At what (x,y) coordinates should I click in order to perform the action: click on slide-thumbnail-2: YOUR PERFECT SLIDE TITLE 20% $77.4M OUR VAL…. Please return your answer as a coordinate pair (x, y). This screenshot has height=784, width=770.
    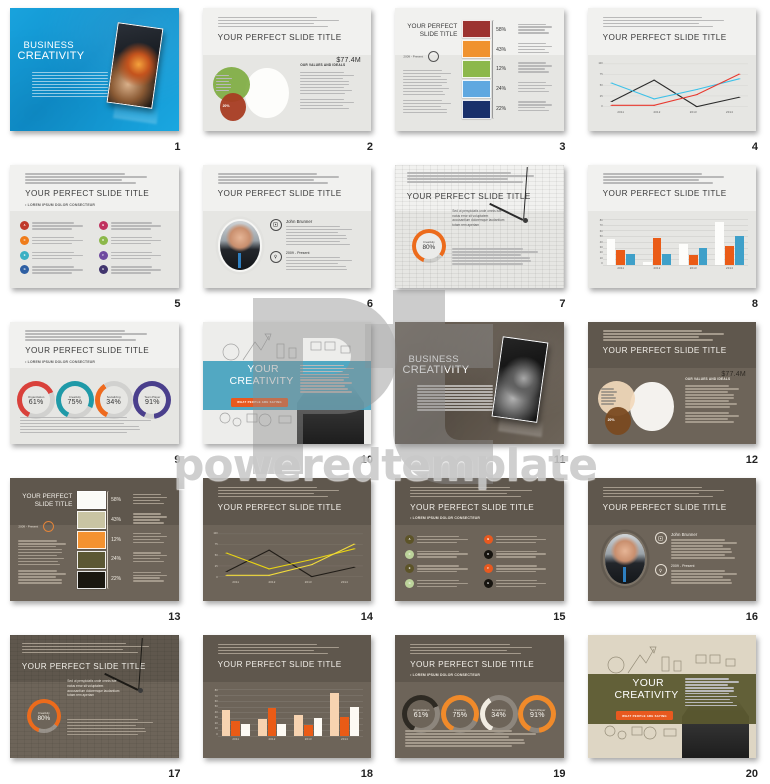
    Looking at the image, I should click on (286, 69).